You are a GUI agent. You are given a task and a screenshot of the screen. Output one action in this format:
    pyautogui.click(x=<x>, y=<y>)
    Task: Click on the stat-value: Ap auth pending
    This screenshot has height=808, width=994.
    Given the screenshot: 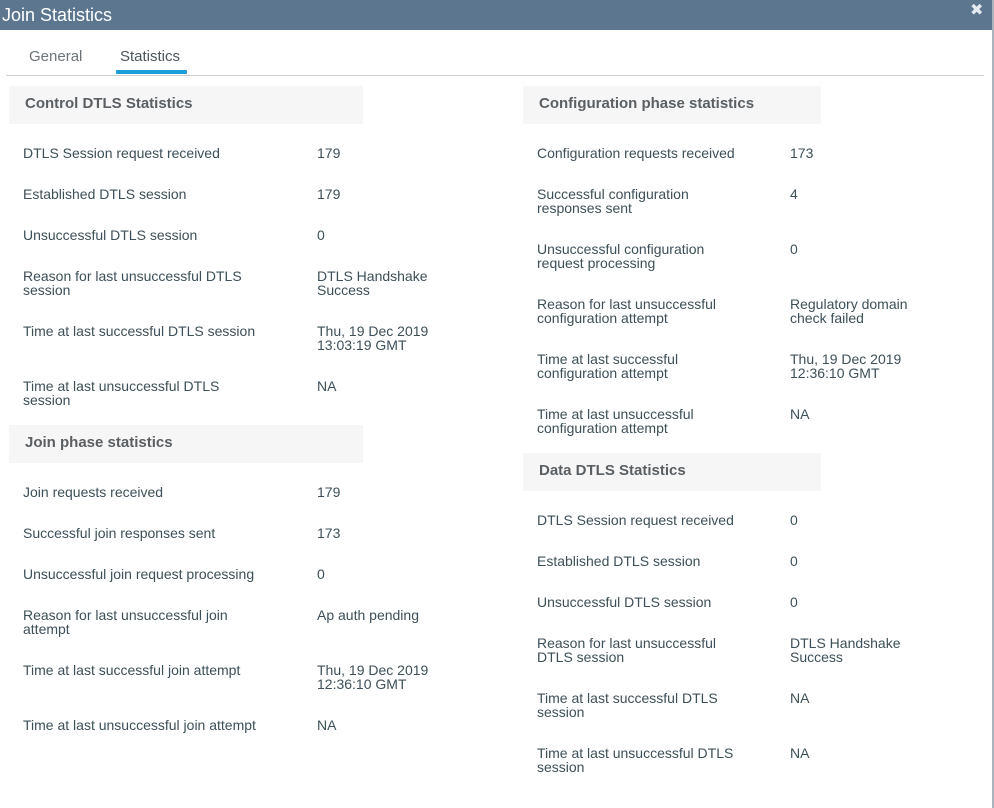 What is the action you would take?
    pyautogui.click(x=368, y=615)
    